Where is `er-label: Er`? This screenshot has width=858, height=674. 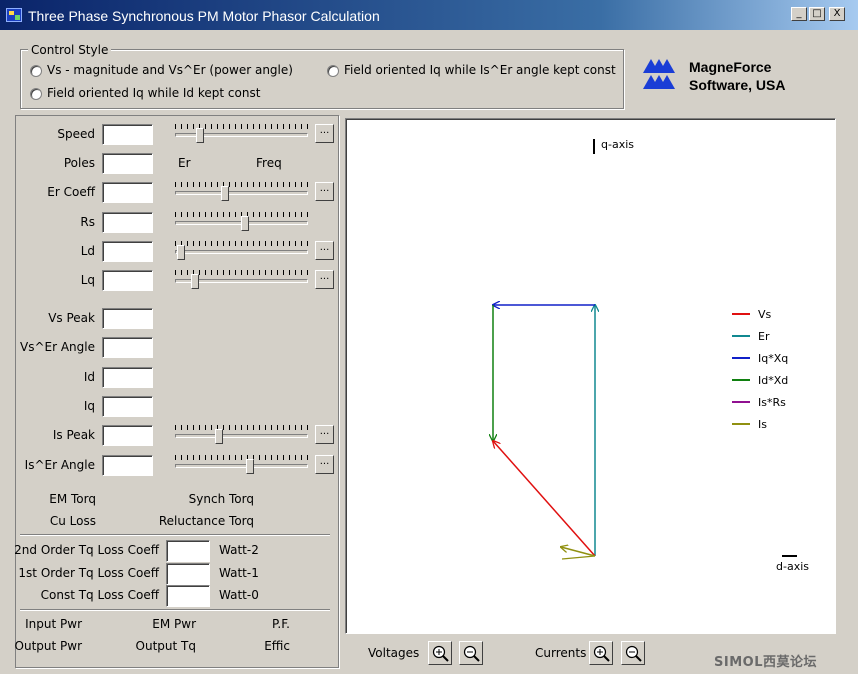 er-label: Er is located at coordinates (184, 163).